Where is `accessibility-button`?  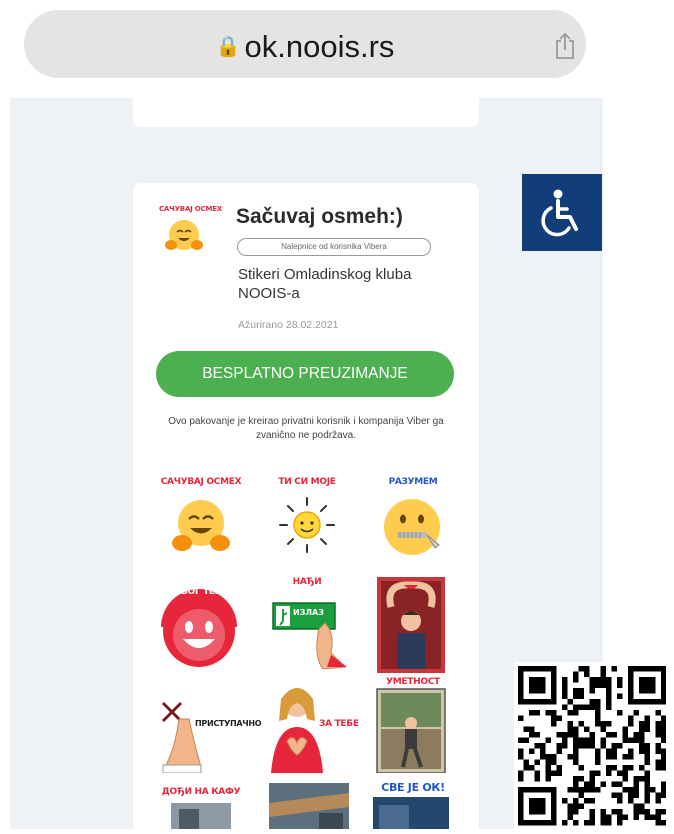
accessibility-button is located at coordinates (562, 212).